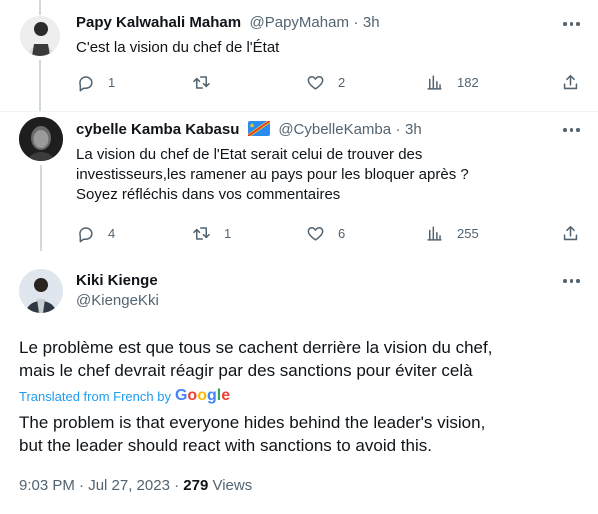  Describe the element at coordinates (202, 395) in the screenshot. I see `google-logo: Google` at that location.